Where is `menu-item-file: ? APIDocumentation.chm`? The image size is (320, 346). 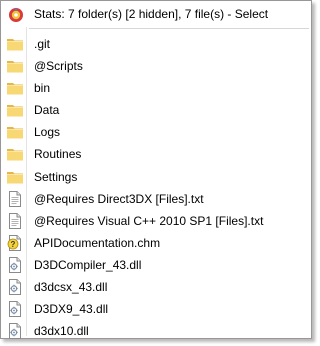 menu-item-file: ? APIDocumentation.chm is located at coordinates (156, 243).